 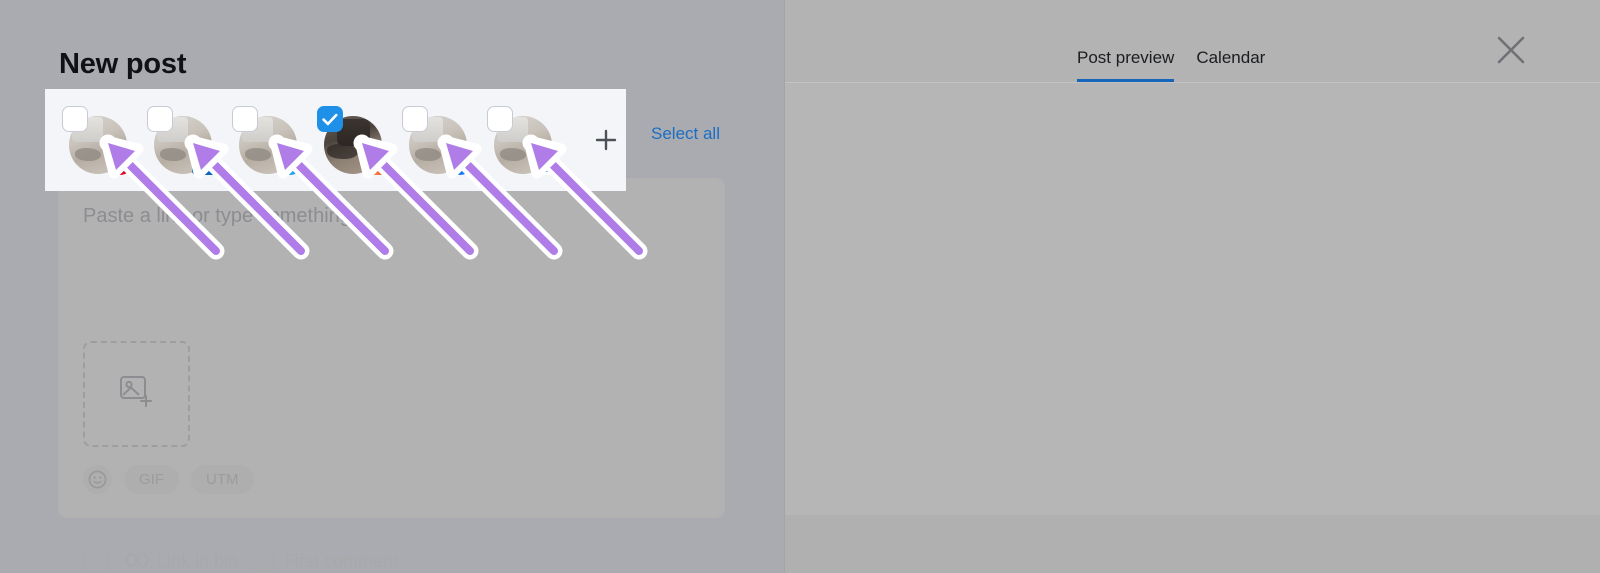 I want to click on first-comment-label: First comment, so click(x=341, y=560).